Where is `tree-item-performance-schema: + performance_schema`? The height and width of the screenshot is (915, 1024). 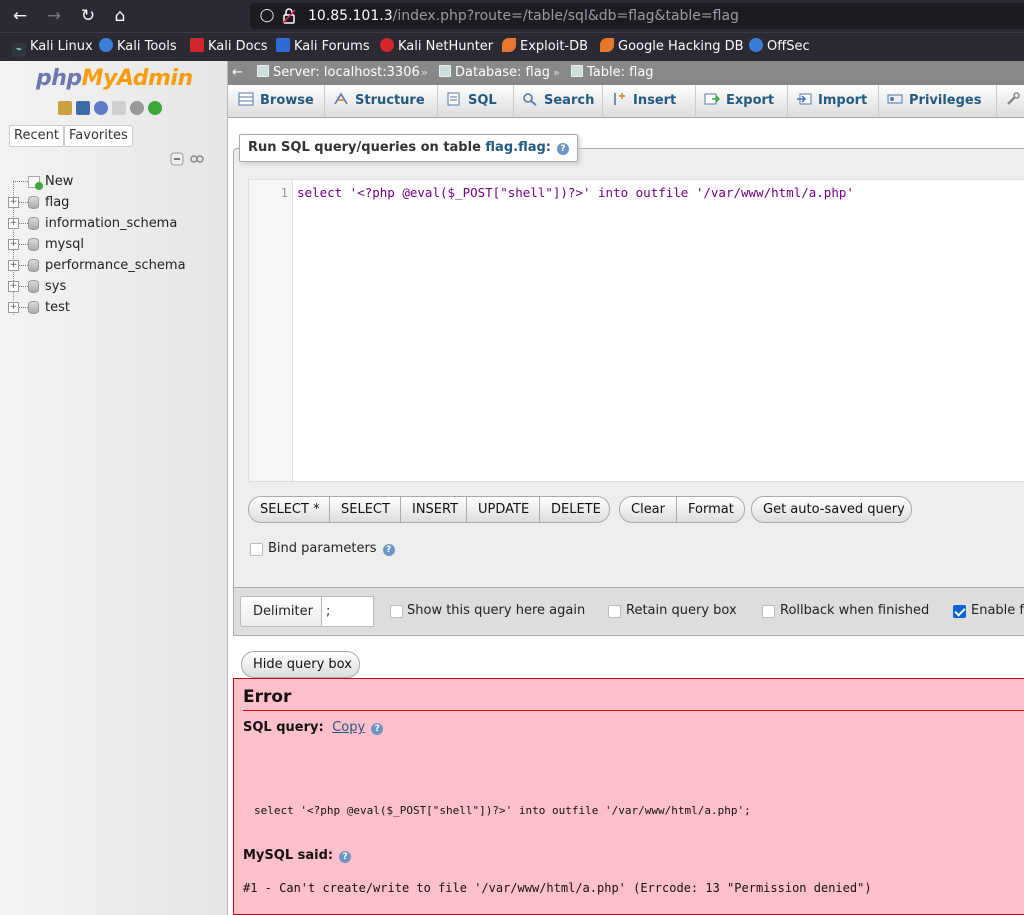
tree-item-performance-schema: + performance_schema is located at coordinates (114, 265).